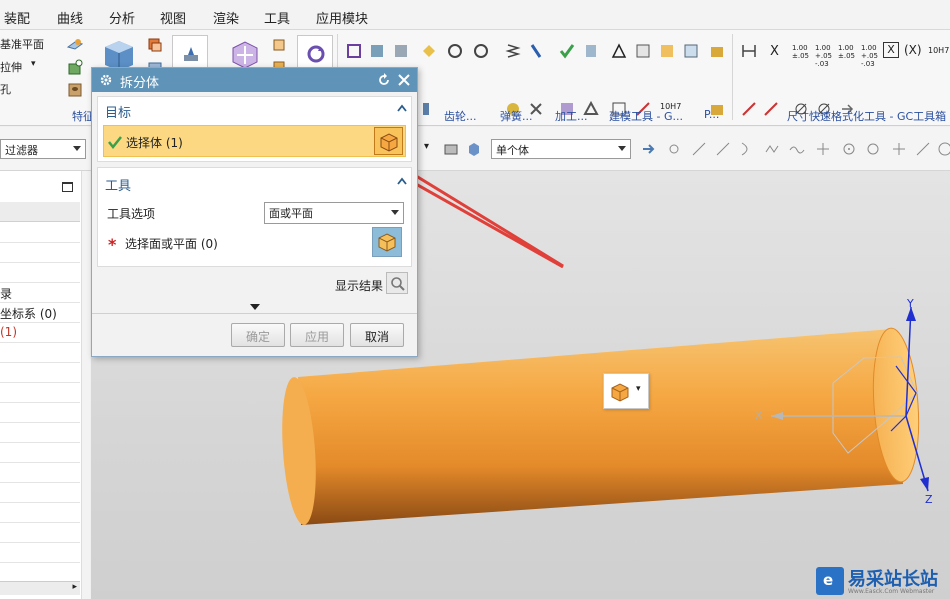 The width and height of the screenshot is (950, 599). Describe the element at coordinates (354, 51) in the screenshot. I see `associative-copy-icon` at that location.